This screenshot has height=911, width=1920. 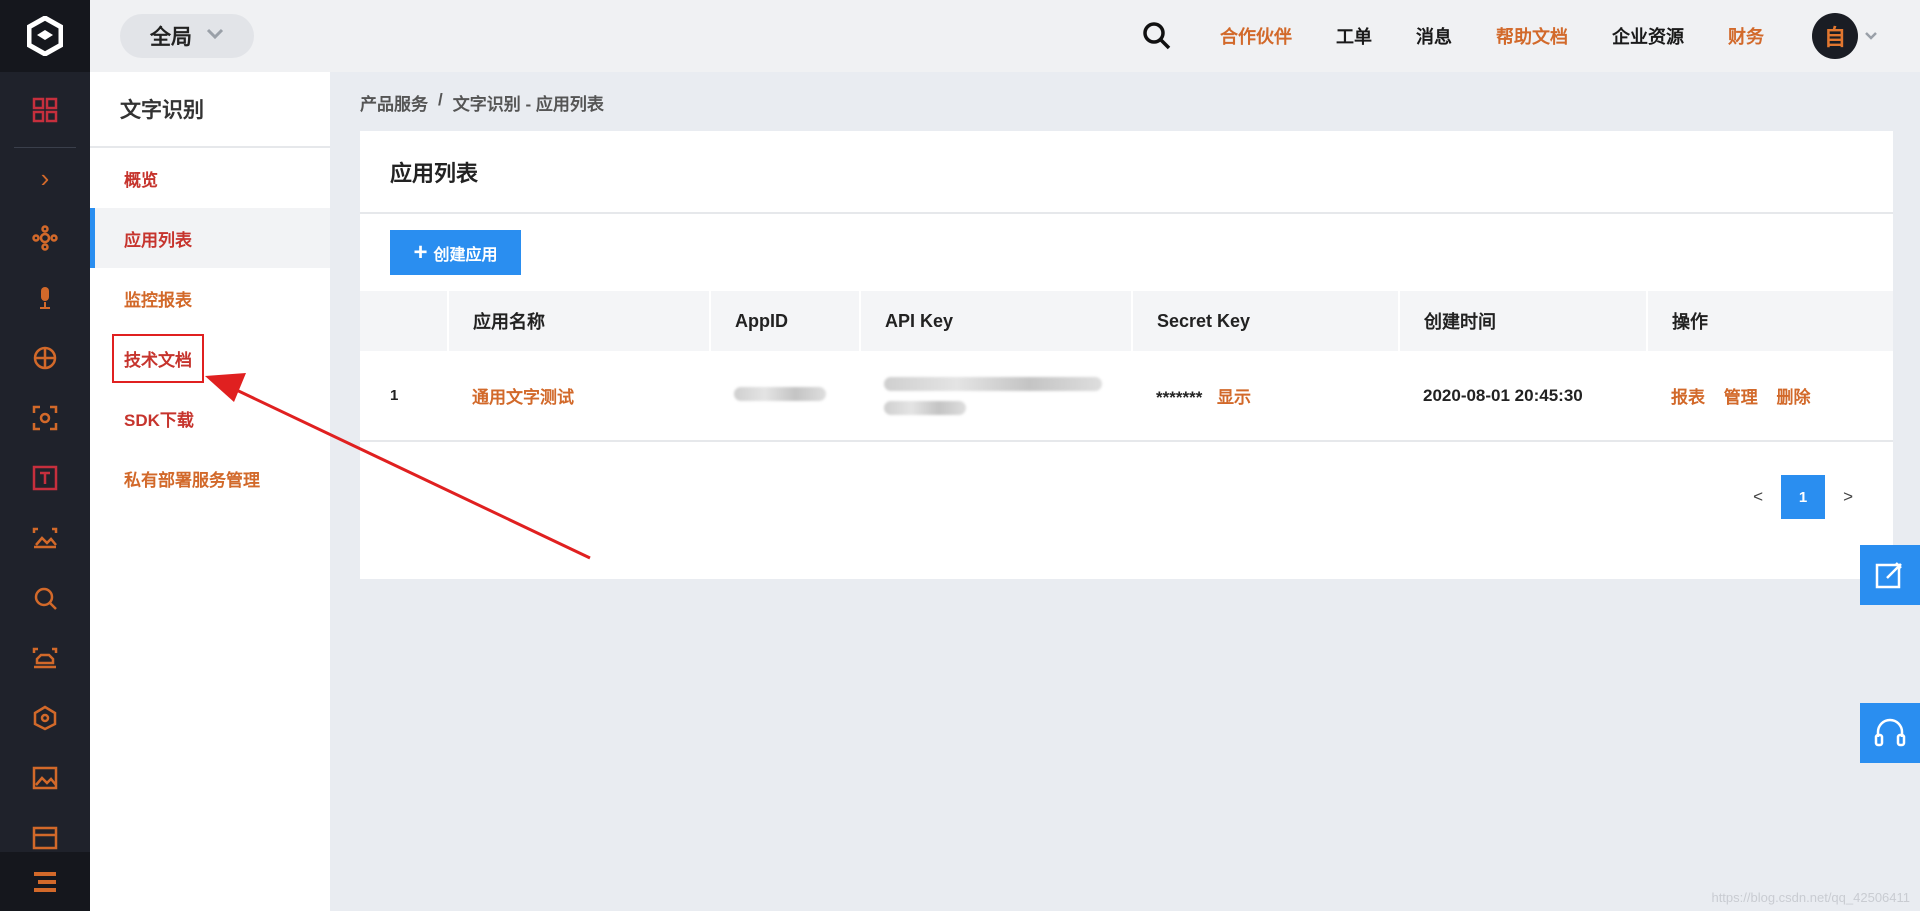 What do you see at coordinates (579, 321) in the screenshot?
I see `col-header-app-name: 应用名称` at bounding box center [579, 321].